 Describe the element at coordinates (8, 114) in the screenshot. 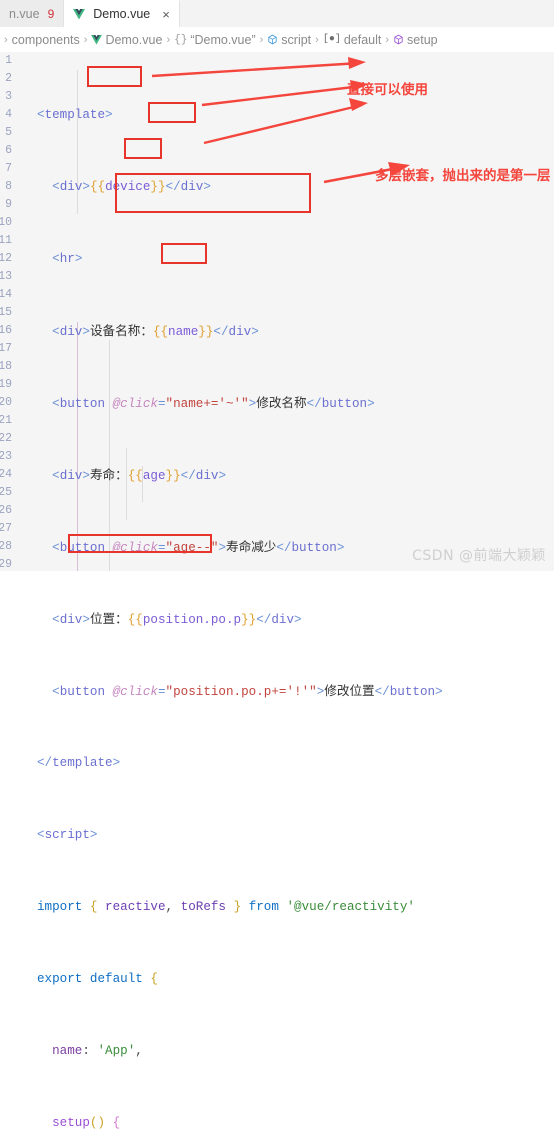

I see `line-number: 4` at that location.